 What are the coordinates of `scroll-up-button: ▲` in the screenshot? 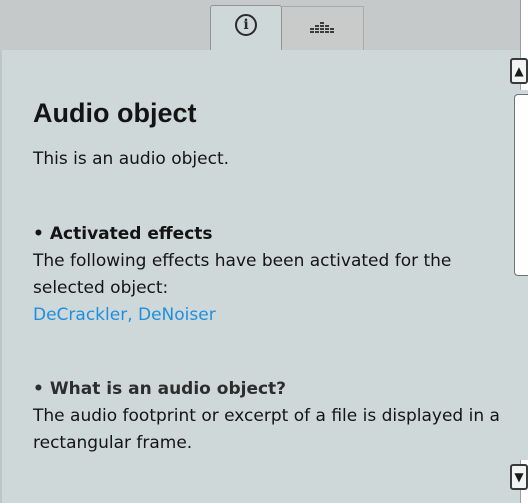 It's located at (519, 71).